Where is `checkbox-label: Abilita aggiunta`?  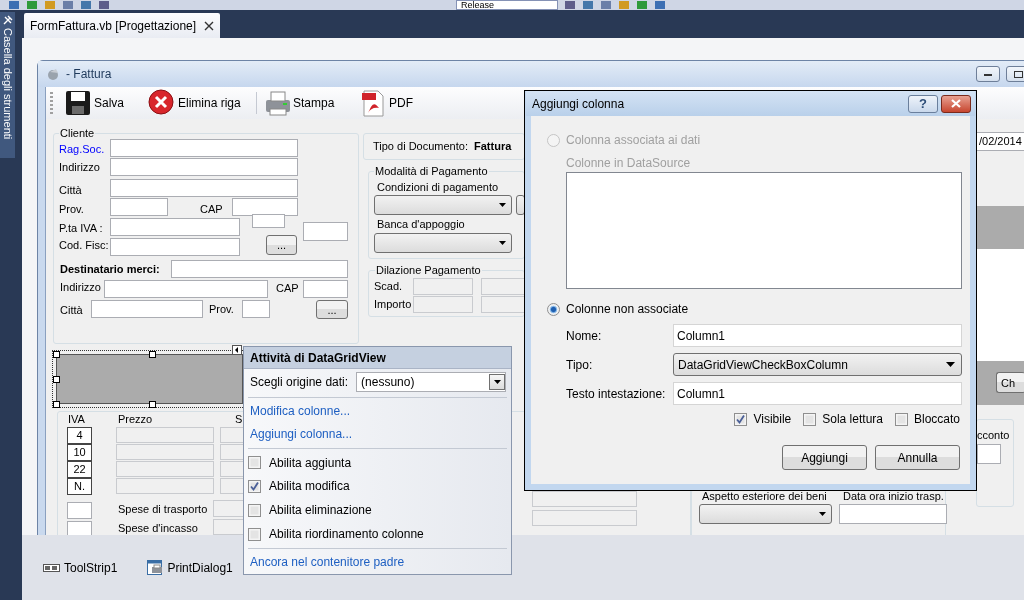
checkbox-label: Abilita aggiunta is located at coordinates (310, 462).